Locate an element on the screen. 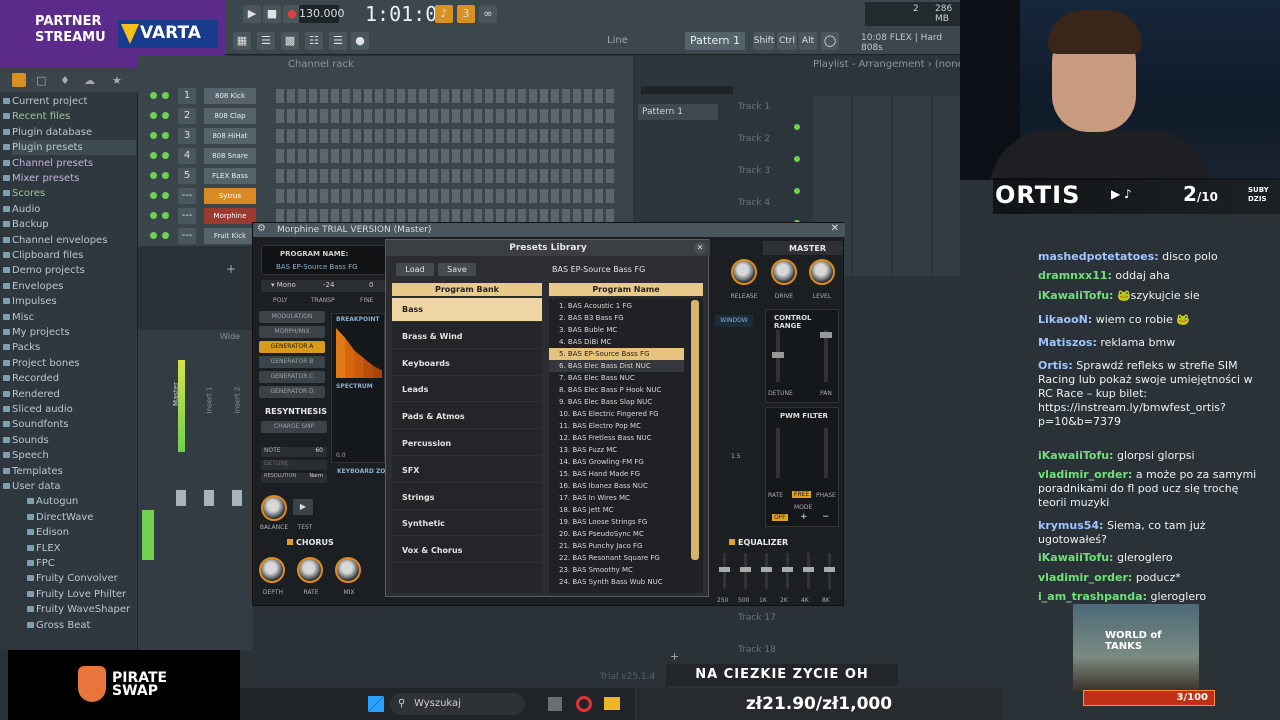  browser-item: Templates is located at coordinates (33, 471).